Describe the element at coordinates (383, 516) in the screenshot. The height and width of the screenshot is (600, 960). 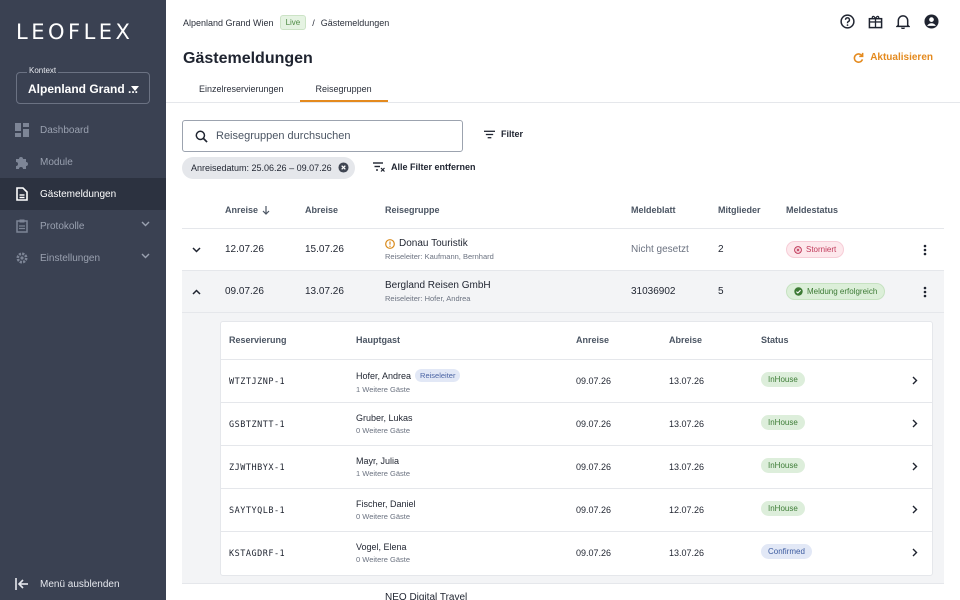
I see `additional-guests: 0 Weitere Gäste` at that location.